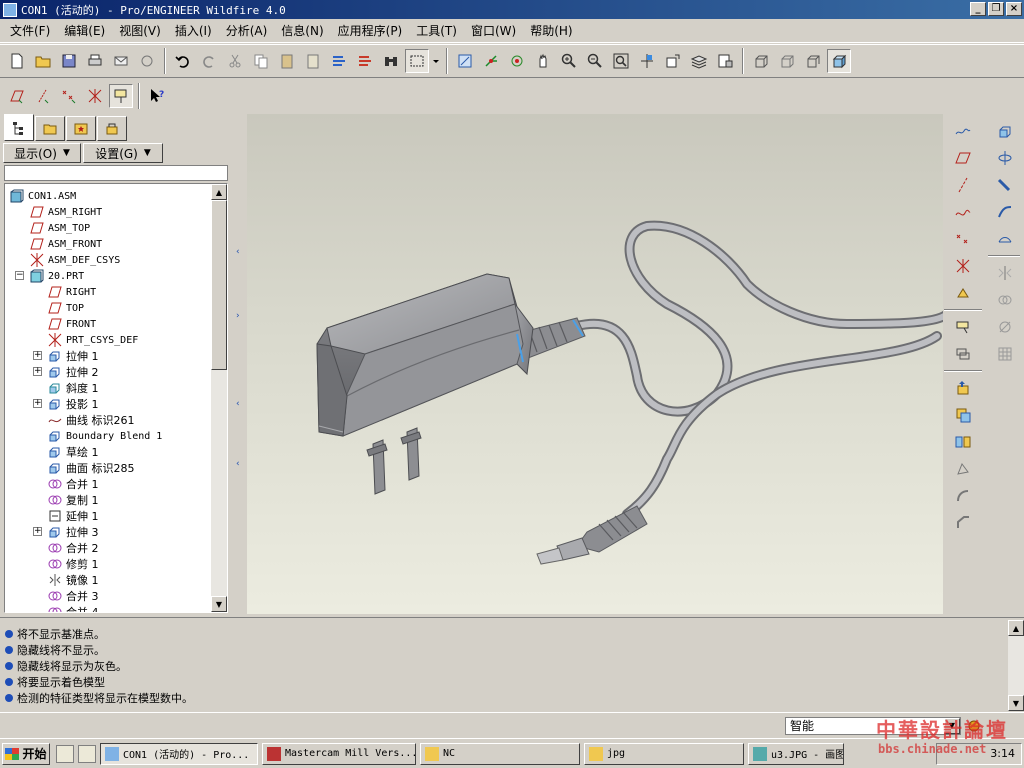  Describe the element at coordinates (963, 496) in the screenshot. I see `round-tool-button` at that location.